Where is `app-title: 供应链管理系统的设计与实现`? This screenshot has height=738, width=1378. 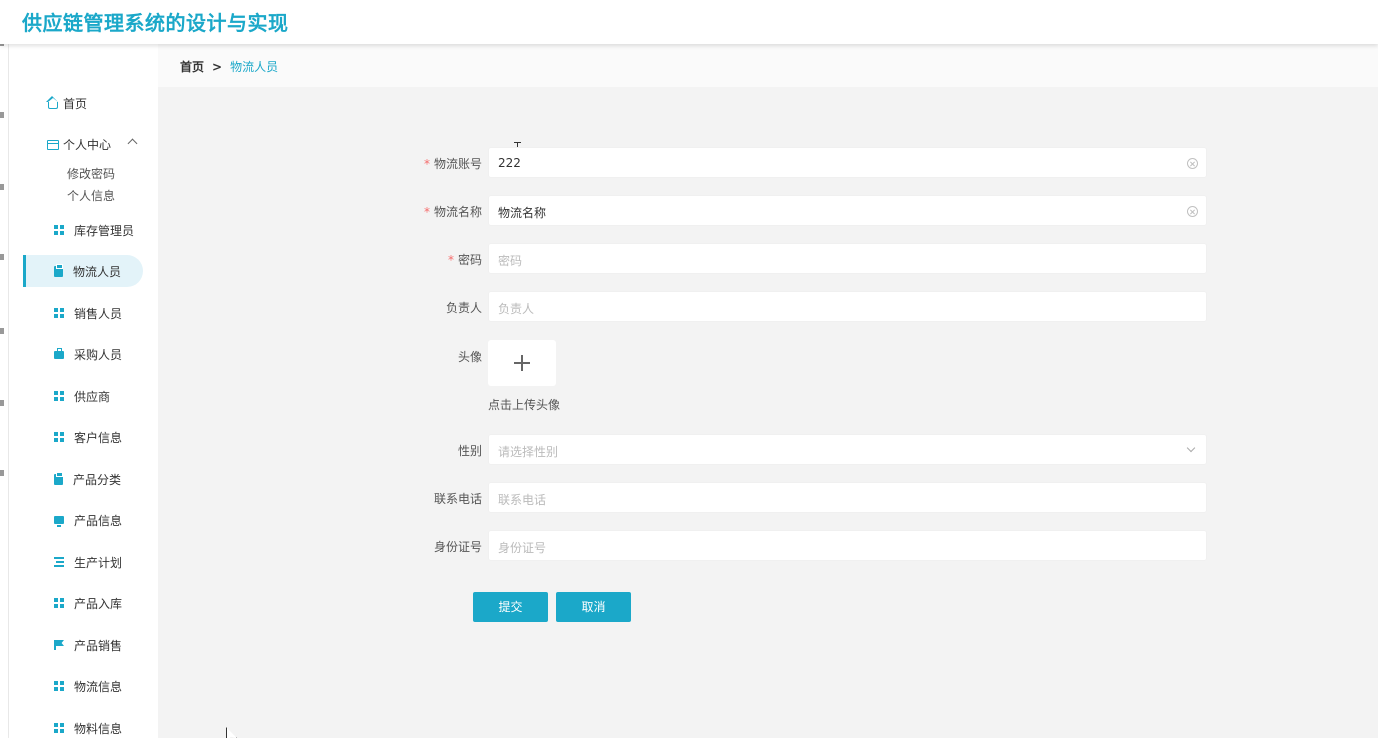
app-title: 供应链管理系统的设计与实现 is located at coordinates (155, 23).